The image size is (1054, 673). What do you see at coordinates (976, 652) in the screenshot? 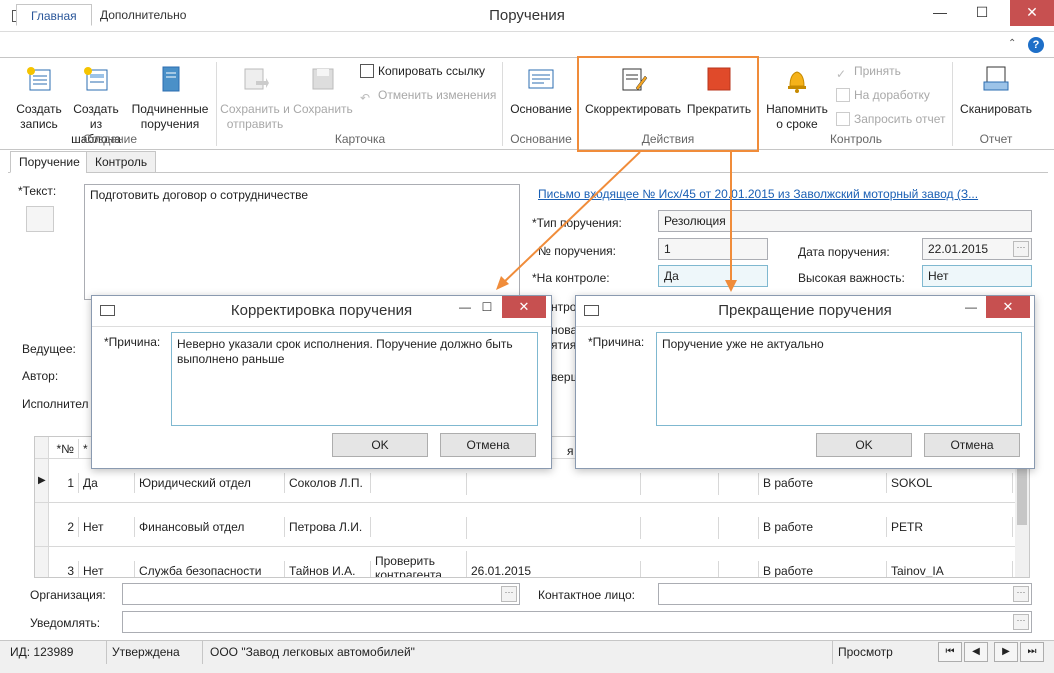
I see `nav-prev-button: ◀` at bounding box center [976, 652].